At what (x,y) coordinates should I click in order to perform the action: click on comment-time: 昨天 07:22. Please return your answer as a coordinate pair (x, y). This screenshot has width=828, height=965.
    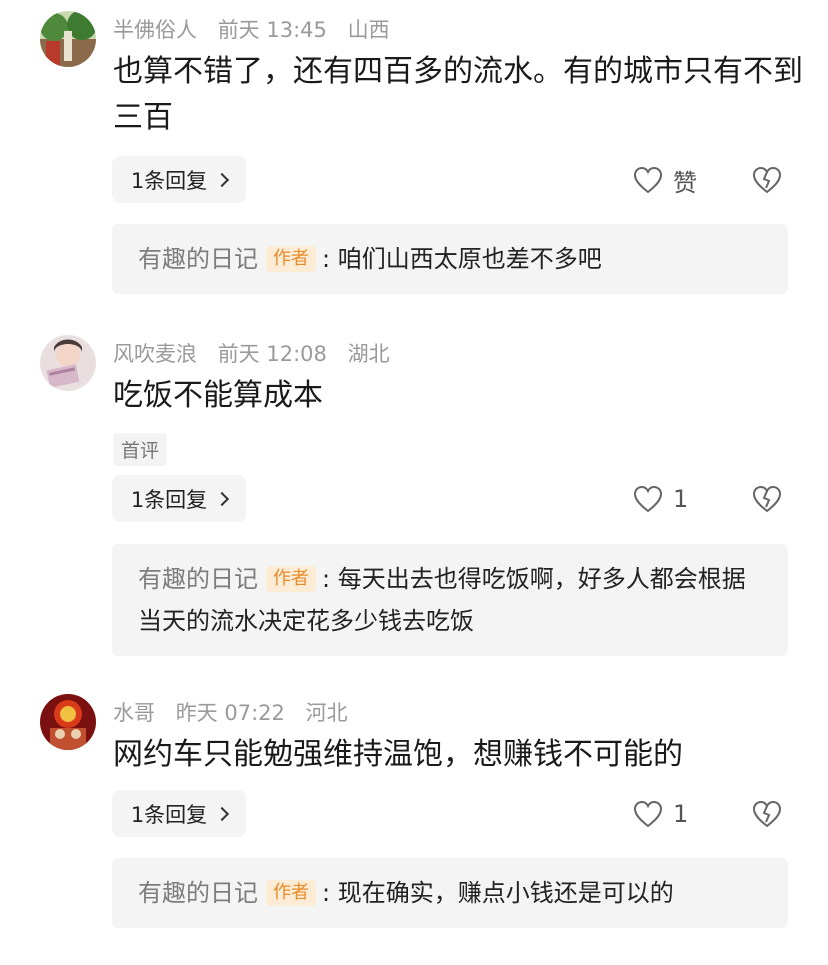
    Looking at the image, I should click on (230, 713).